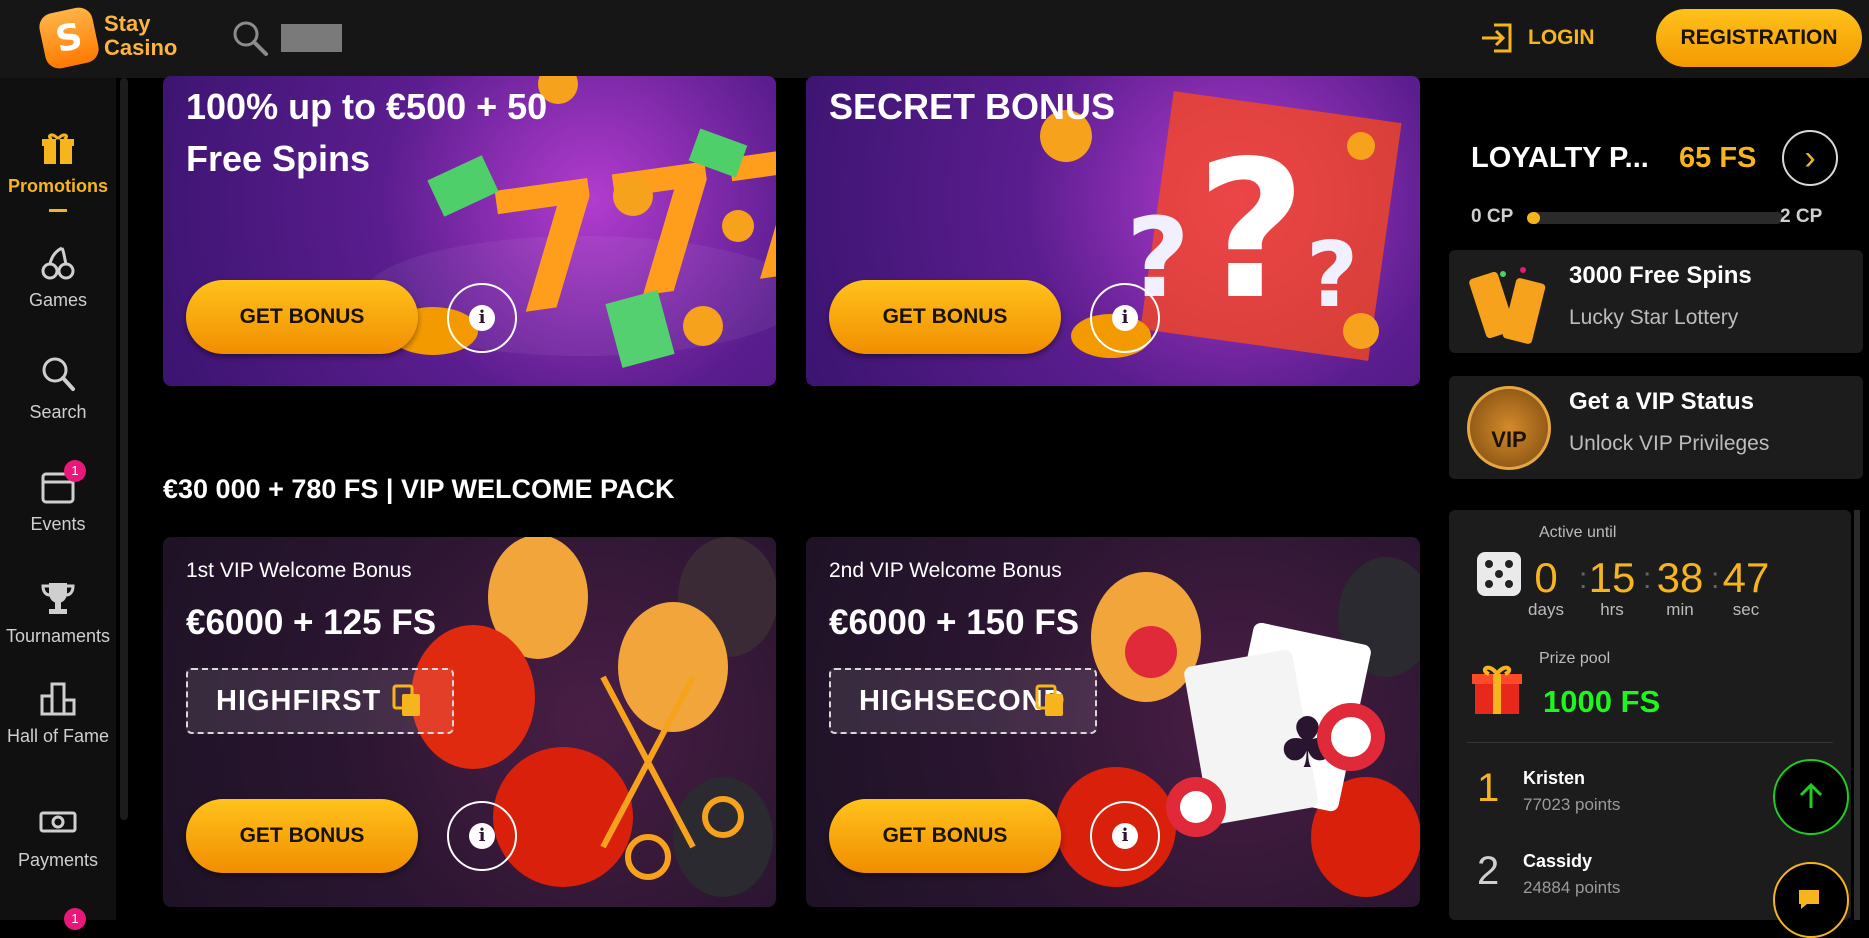 This screenshot has height=938, width=1869. I want to click on promo-code-text: HIGHFIRST, so click(299, 700).